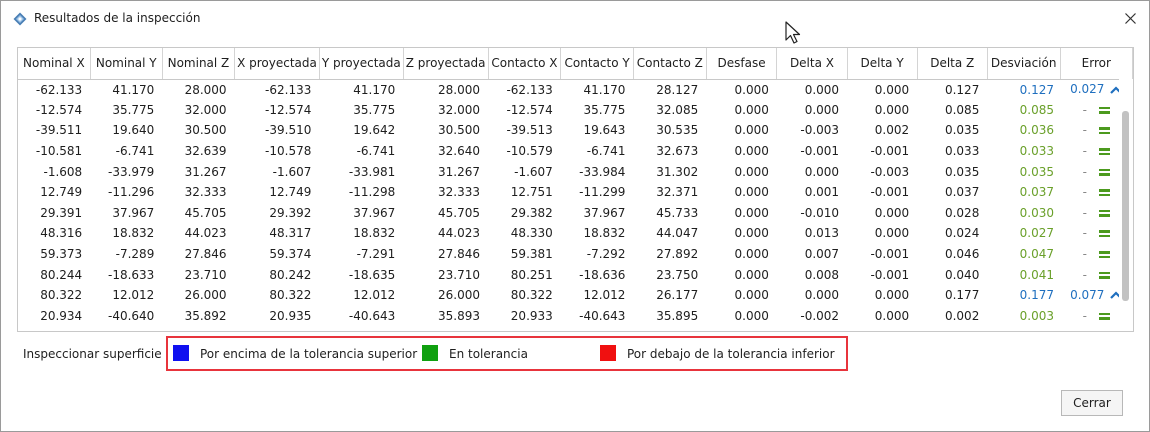 This screenshot has width=1150, height=432. What do you see at coordinates (604, 109) in the screenshot?
I see `table-cell: 35.775` at bounding box center [604, 109].